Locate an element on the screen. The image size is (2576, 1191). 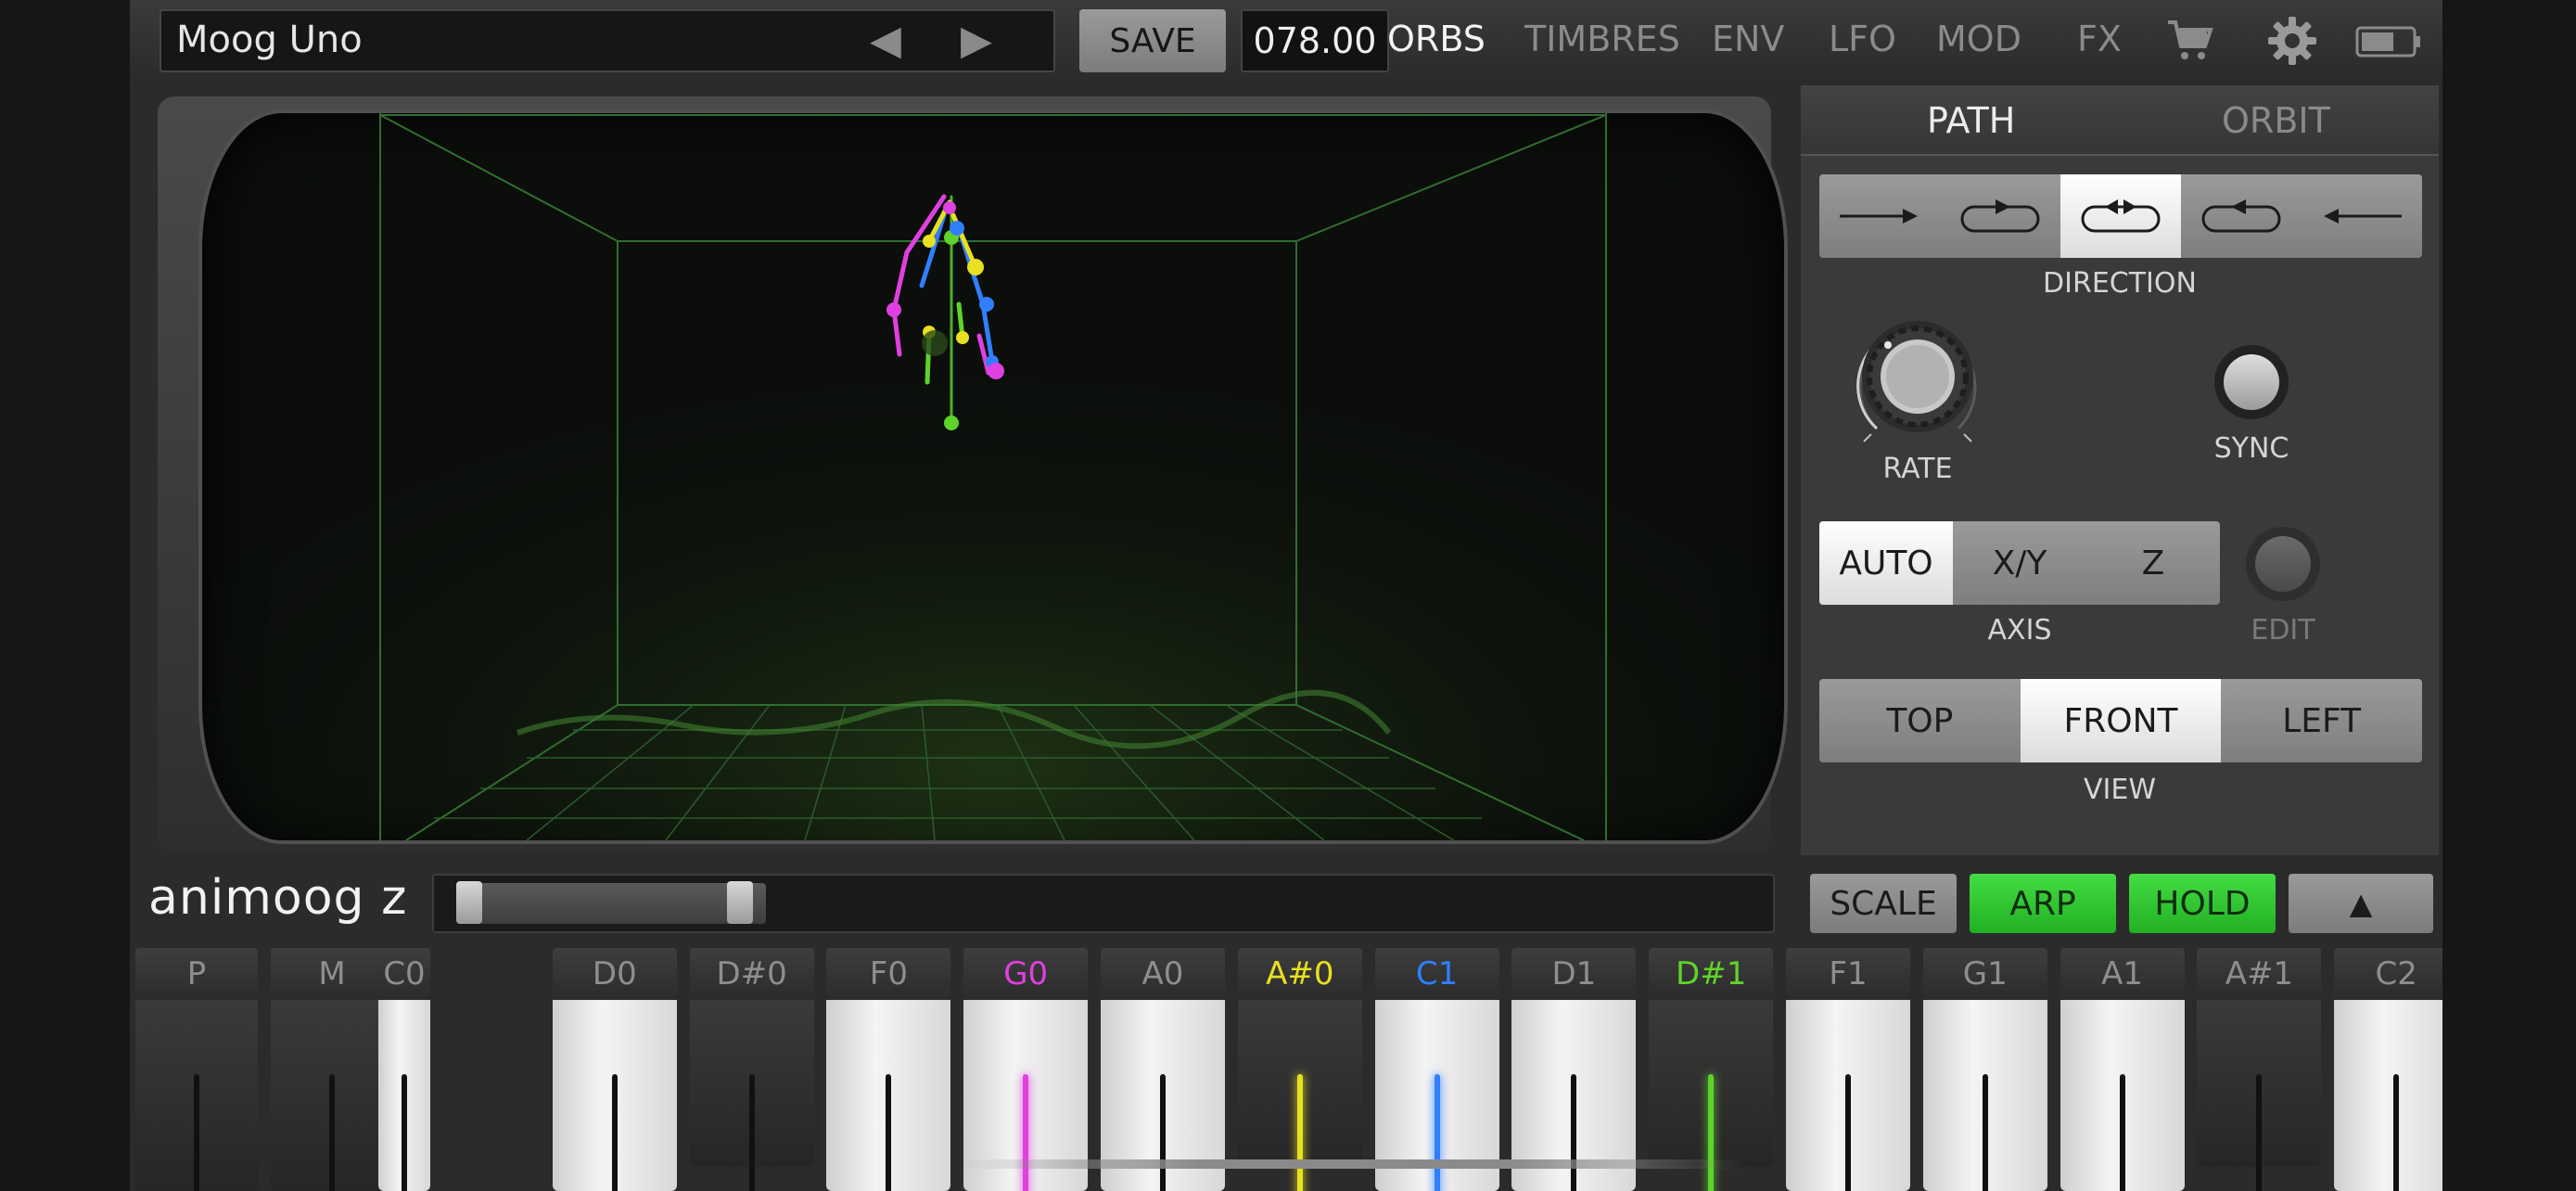
edit-label: EDIT is located at coordinates (2283, 630).